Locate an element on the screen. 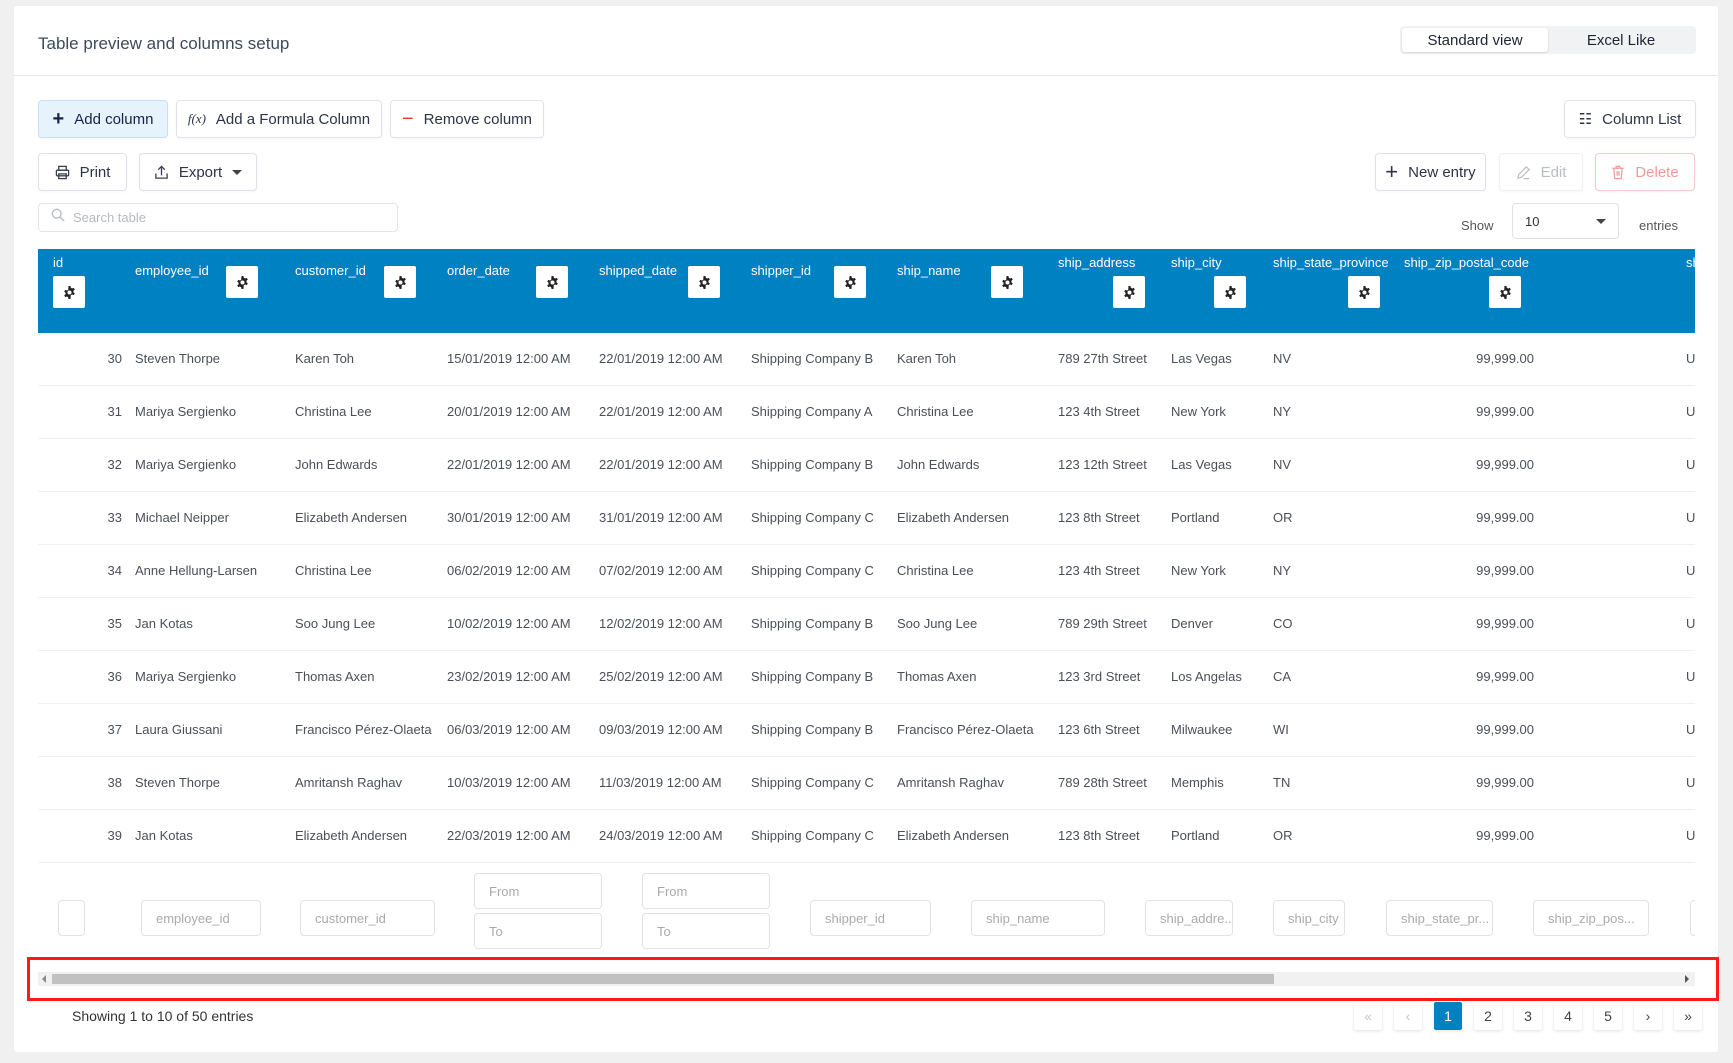 The image size is (1733, 1063). add-formula-column-button: f(x) Add a Formula Column is located at coordinates (279, 119).